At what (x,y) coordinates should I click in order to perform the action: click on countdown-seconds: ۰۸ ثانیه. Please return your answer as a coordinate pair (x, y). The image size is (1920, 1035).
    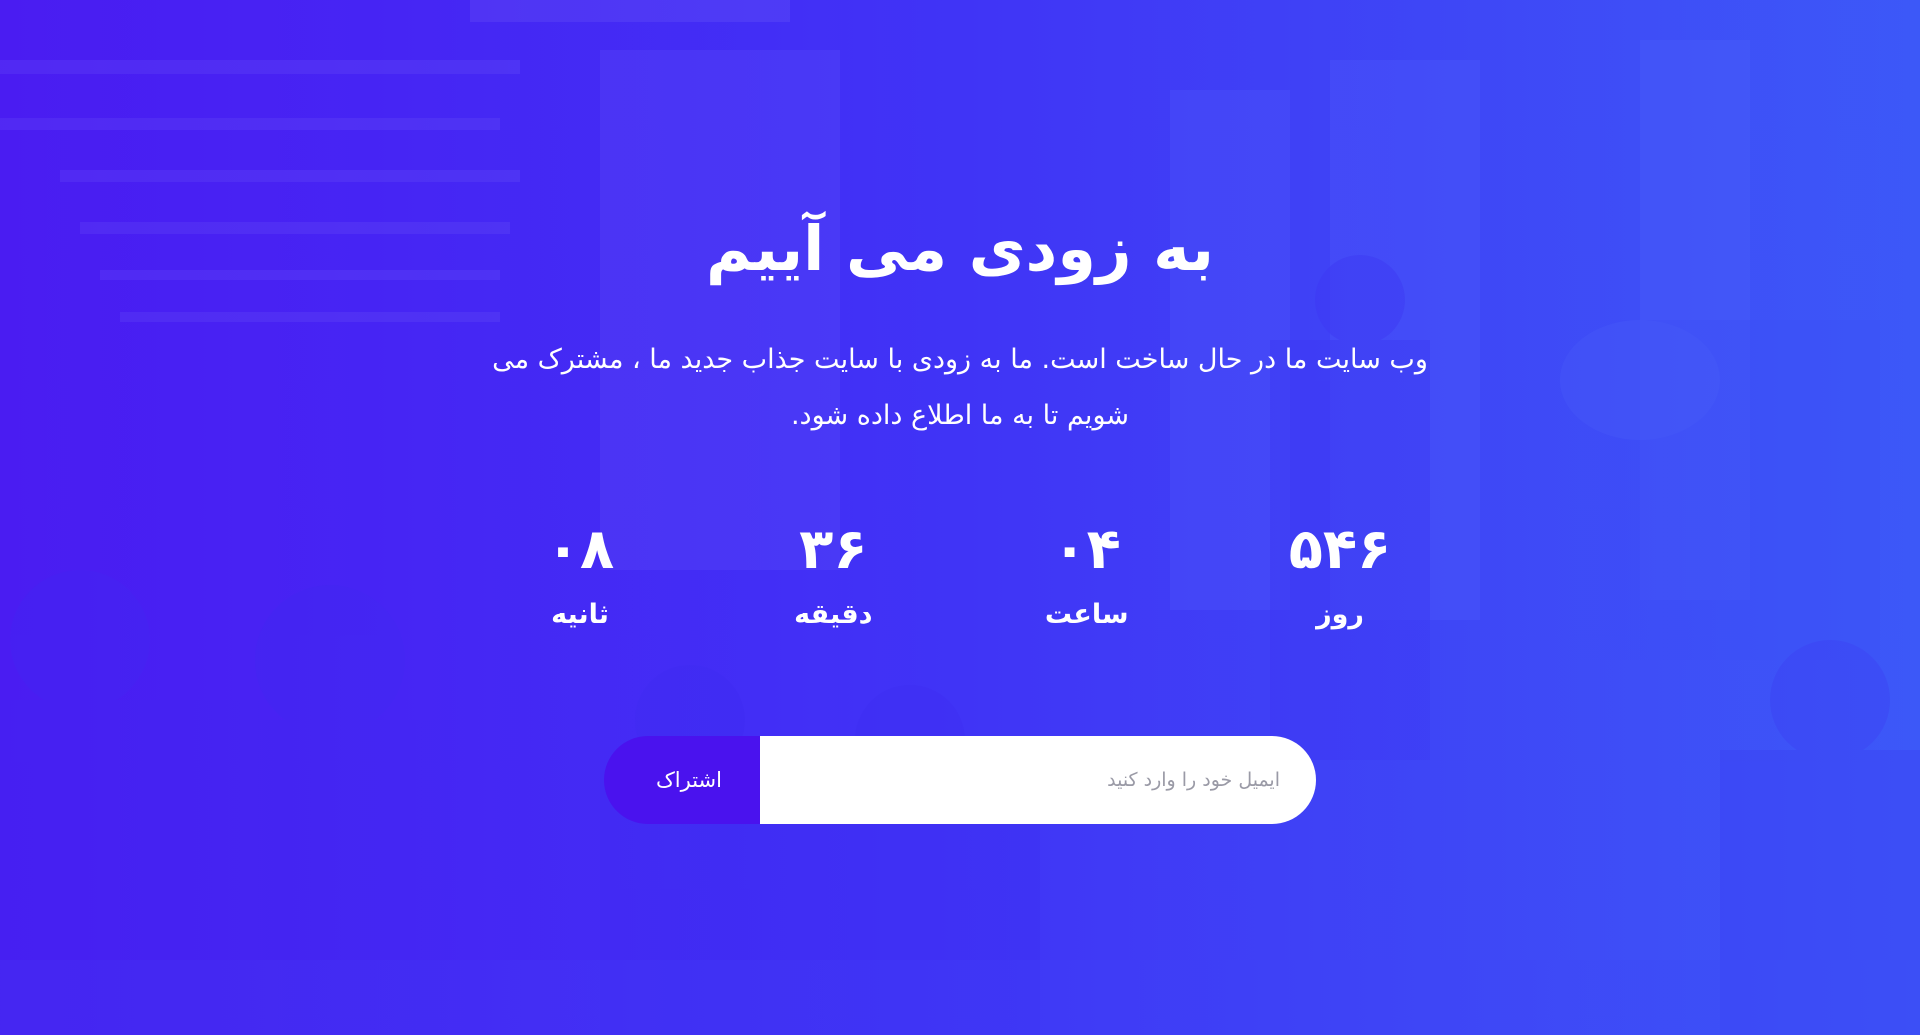
    Looking at the image, I should click on (580, 575).